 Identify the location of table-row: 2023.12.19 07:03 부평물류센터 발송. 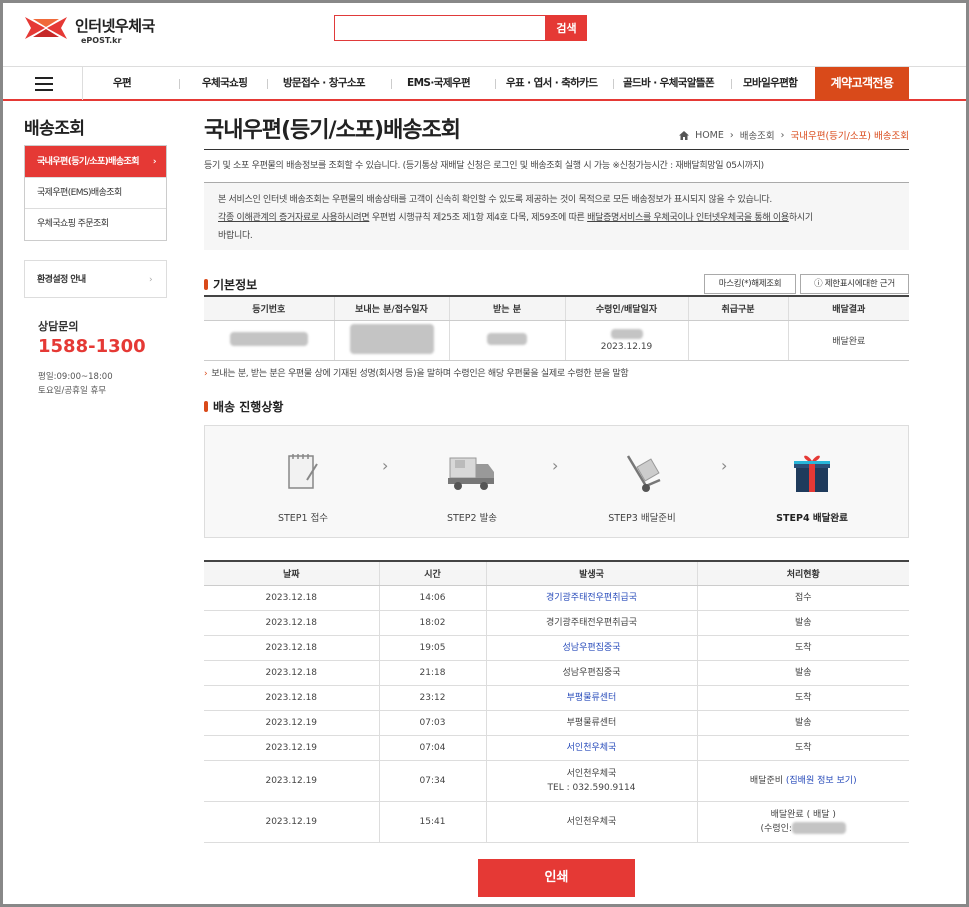
(556, 723).